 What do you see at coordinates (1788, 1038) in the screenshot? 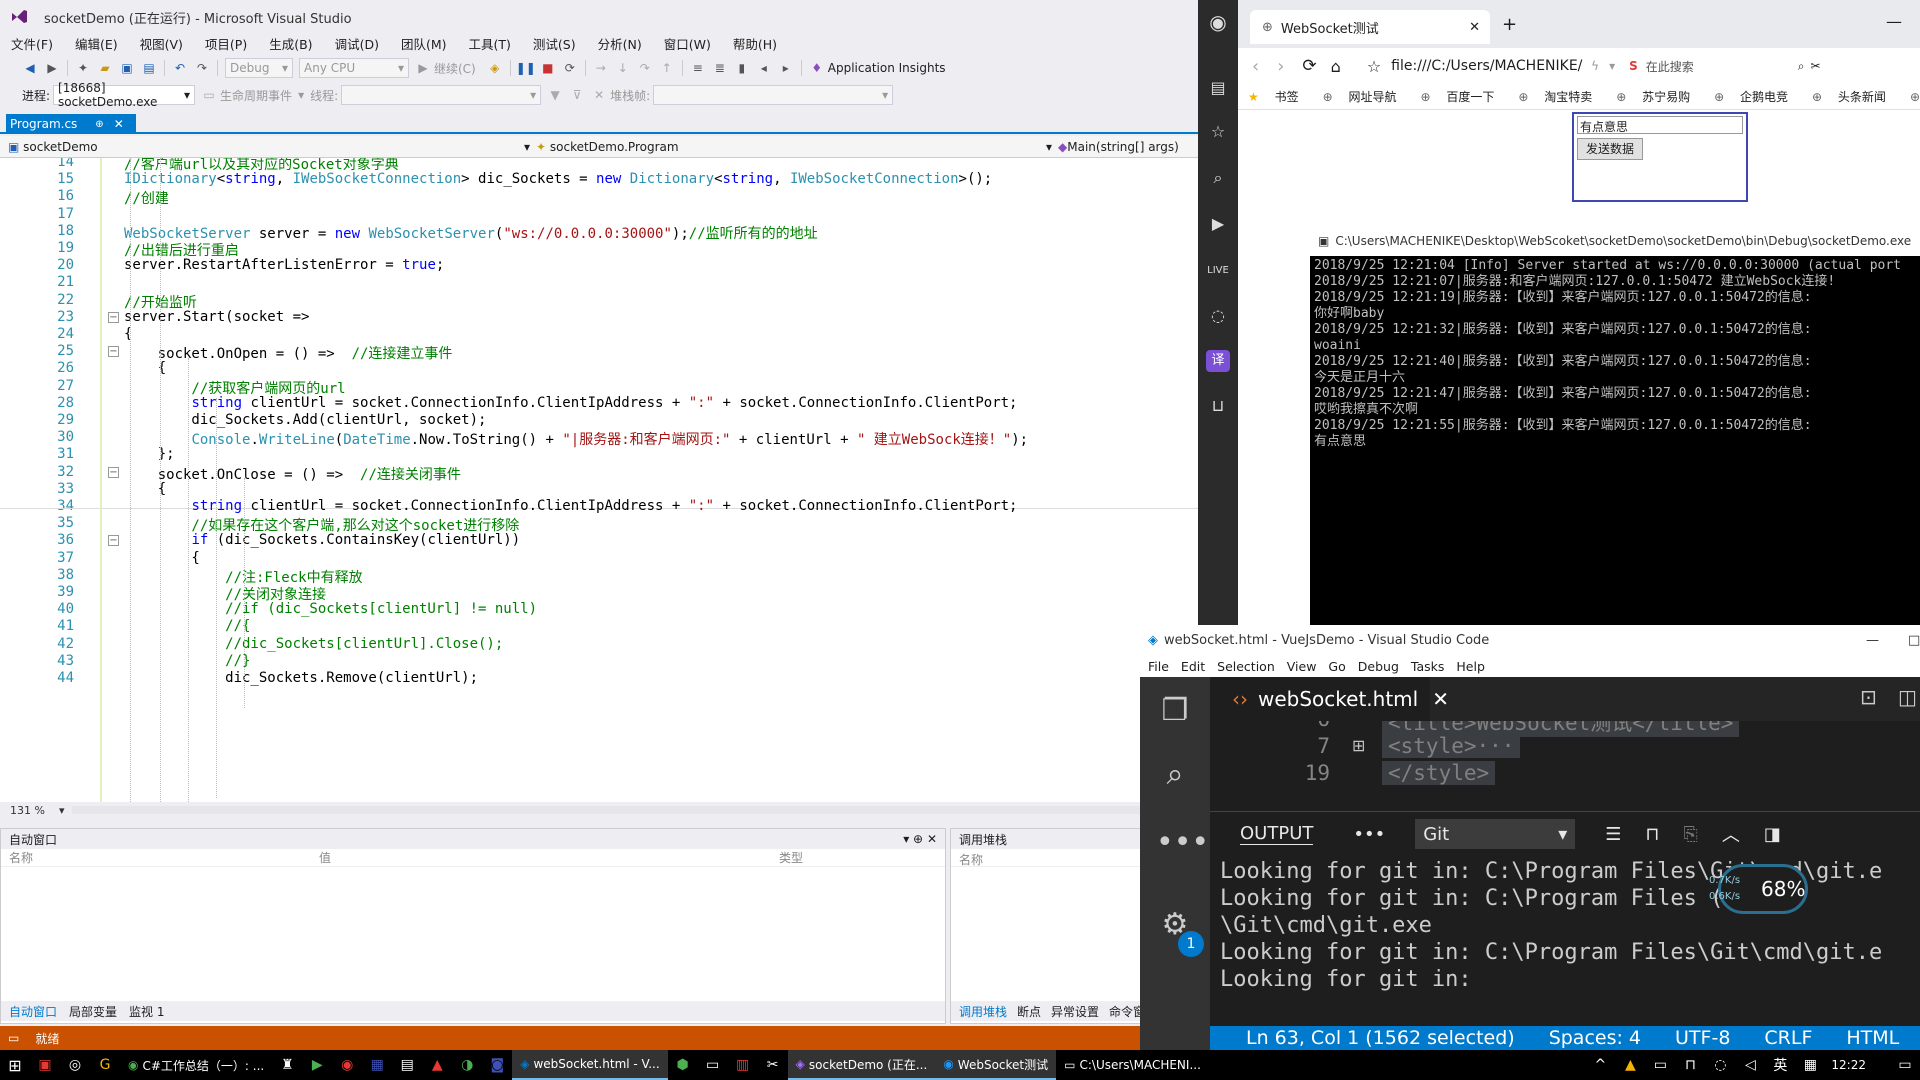
I see `status-item: CRLF` at bounding box center [1788, 1038].